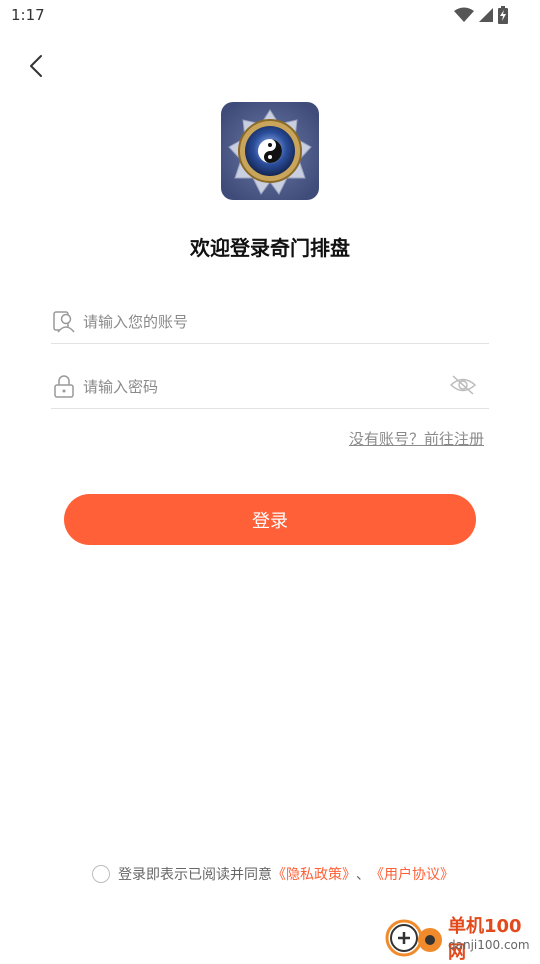 The height and width of the screenshot is (964, 540). Describe the element at coordinates (263, 322) in the screenshot. I see `account-input` at that location.